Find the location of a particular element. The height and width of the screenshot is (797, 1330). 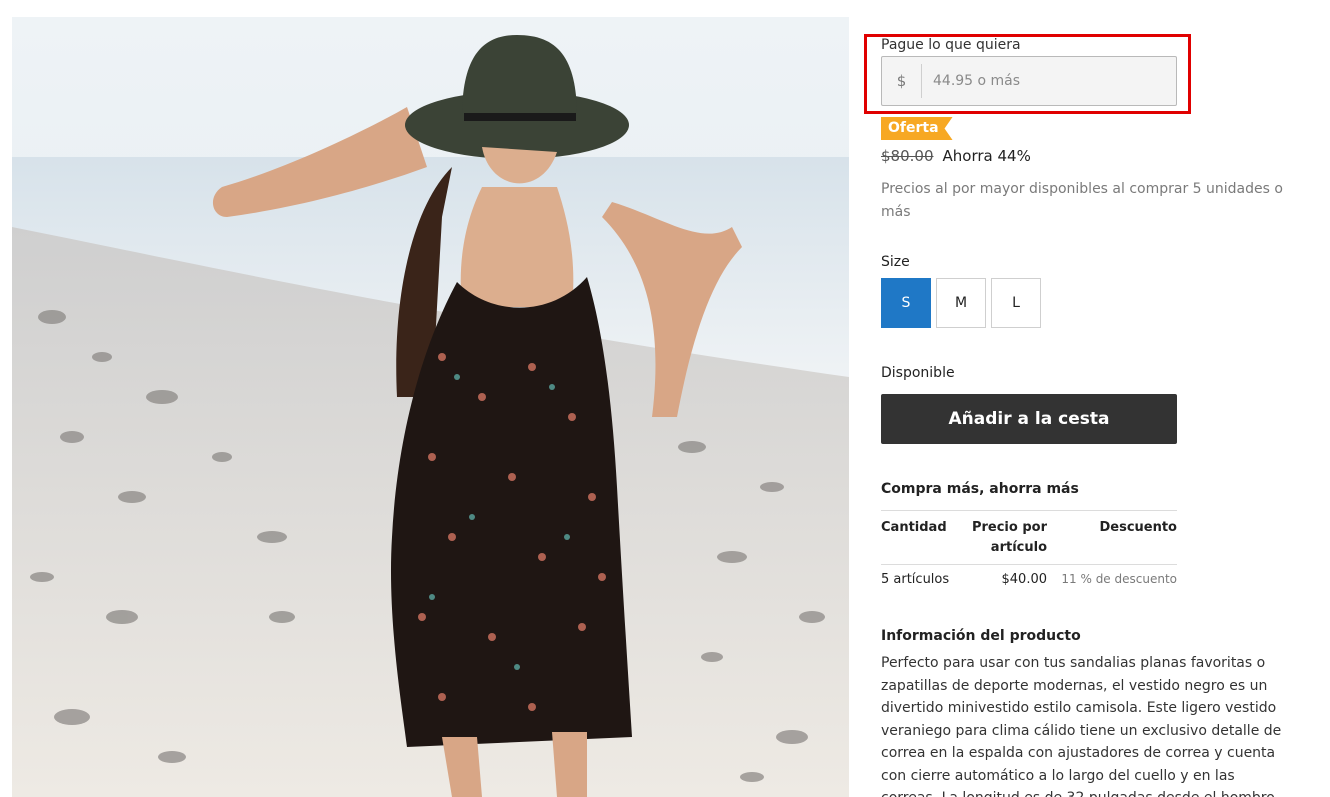

size-option-l: L is located at coordinates (1016, 303).